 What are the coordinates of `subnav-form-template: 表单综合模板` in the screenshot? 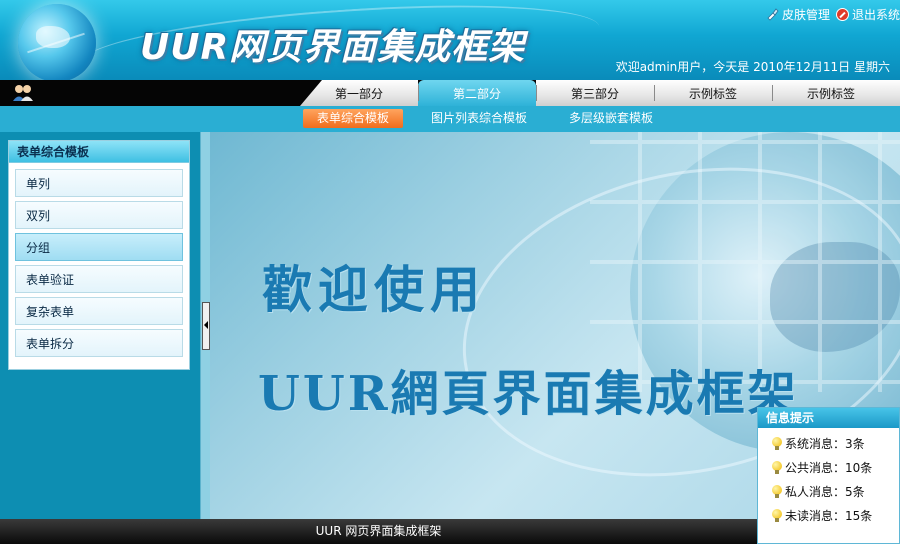 It's located at (353, 118).